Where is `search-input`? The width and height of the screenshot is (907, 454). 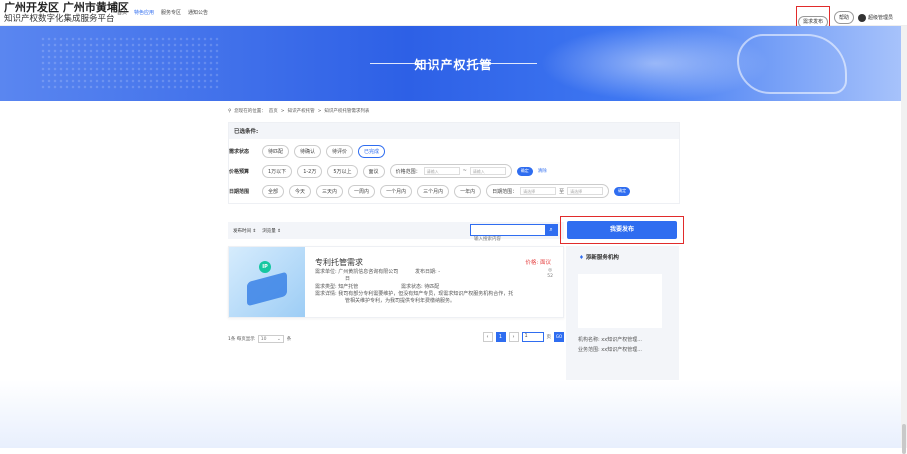 search-input is located at coordinates (508, 238).